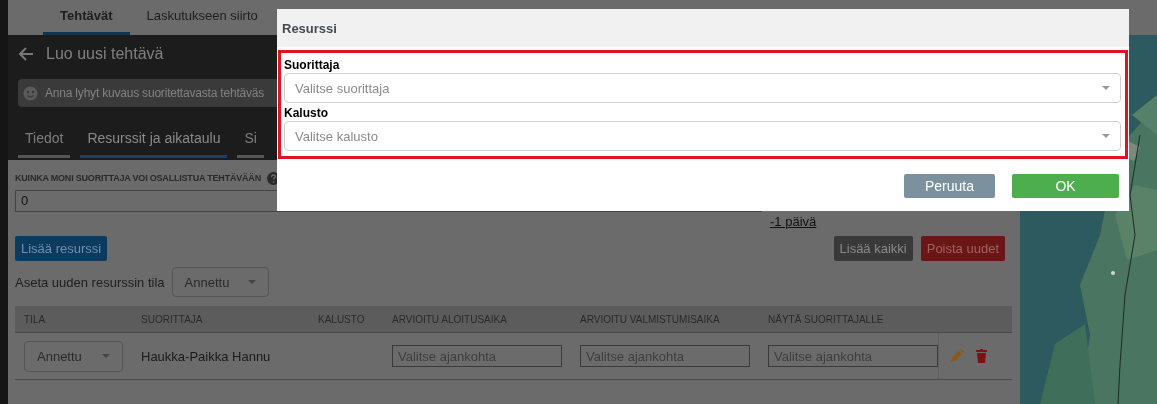  What do you see at coordinates (61, 248) in the screenshot?
I see `add-resource-button: Lisää resurssi` at bounding box center [61, 248].